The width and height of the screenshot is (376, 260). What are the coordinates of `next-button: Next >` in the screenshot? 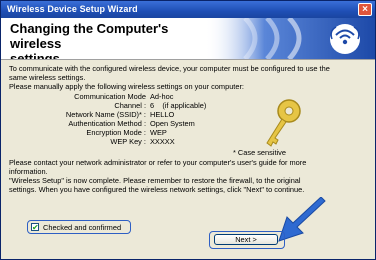 It's located at (246, 239).